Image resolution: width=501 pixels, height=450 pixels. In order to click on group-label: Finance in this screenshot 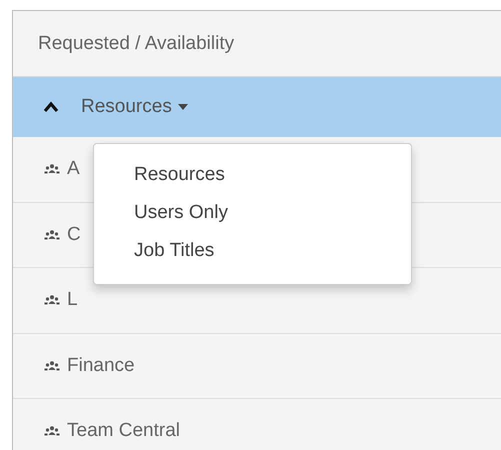, I will do `click(101, 365)`.